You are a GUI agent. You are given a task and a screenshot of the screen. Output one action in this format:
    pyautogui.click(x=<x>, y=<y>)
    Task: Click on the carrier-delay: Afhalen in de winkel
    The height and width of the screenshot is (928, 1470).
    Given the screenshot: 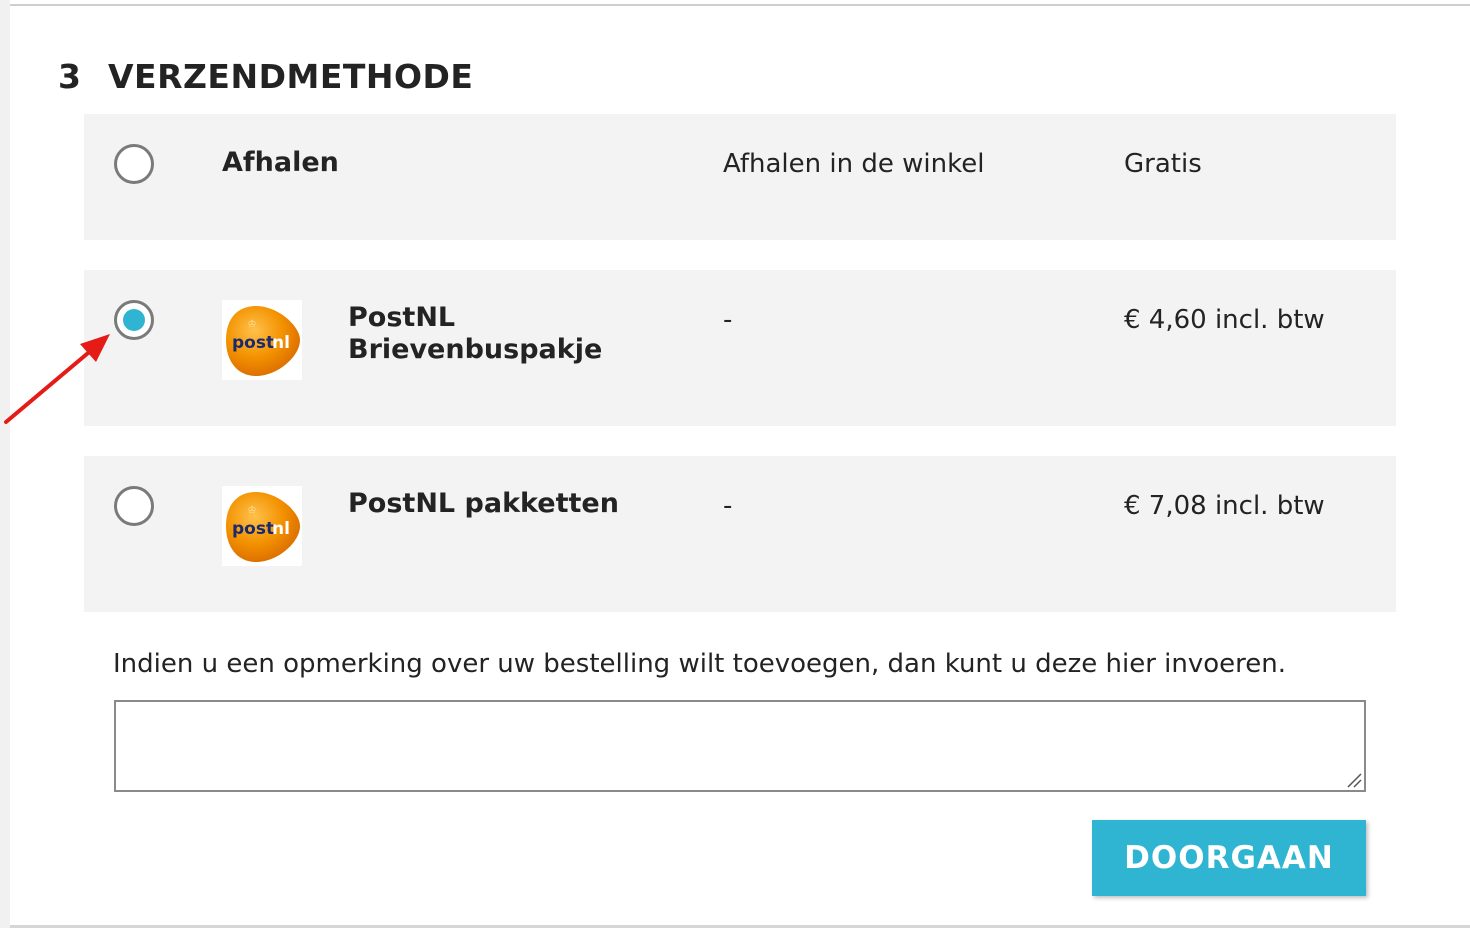 What is the action you would take?
    pyautogui.click(x=854, y=164)
    